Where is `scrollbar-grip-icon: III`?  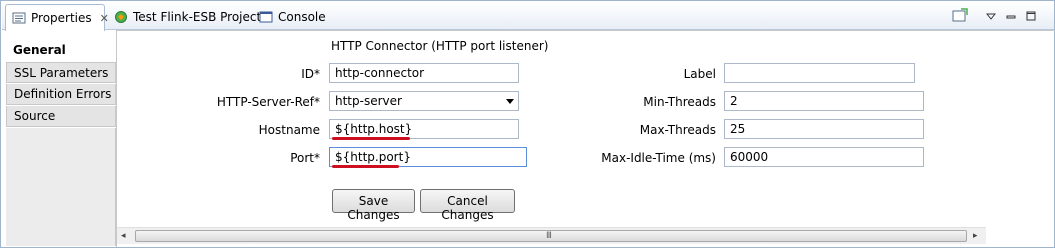 scrollbar-grip-icon: III is located at coordinates (549, 236).